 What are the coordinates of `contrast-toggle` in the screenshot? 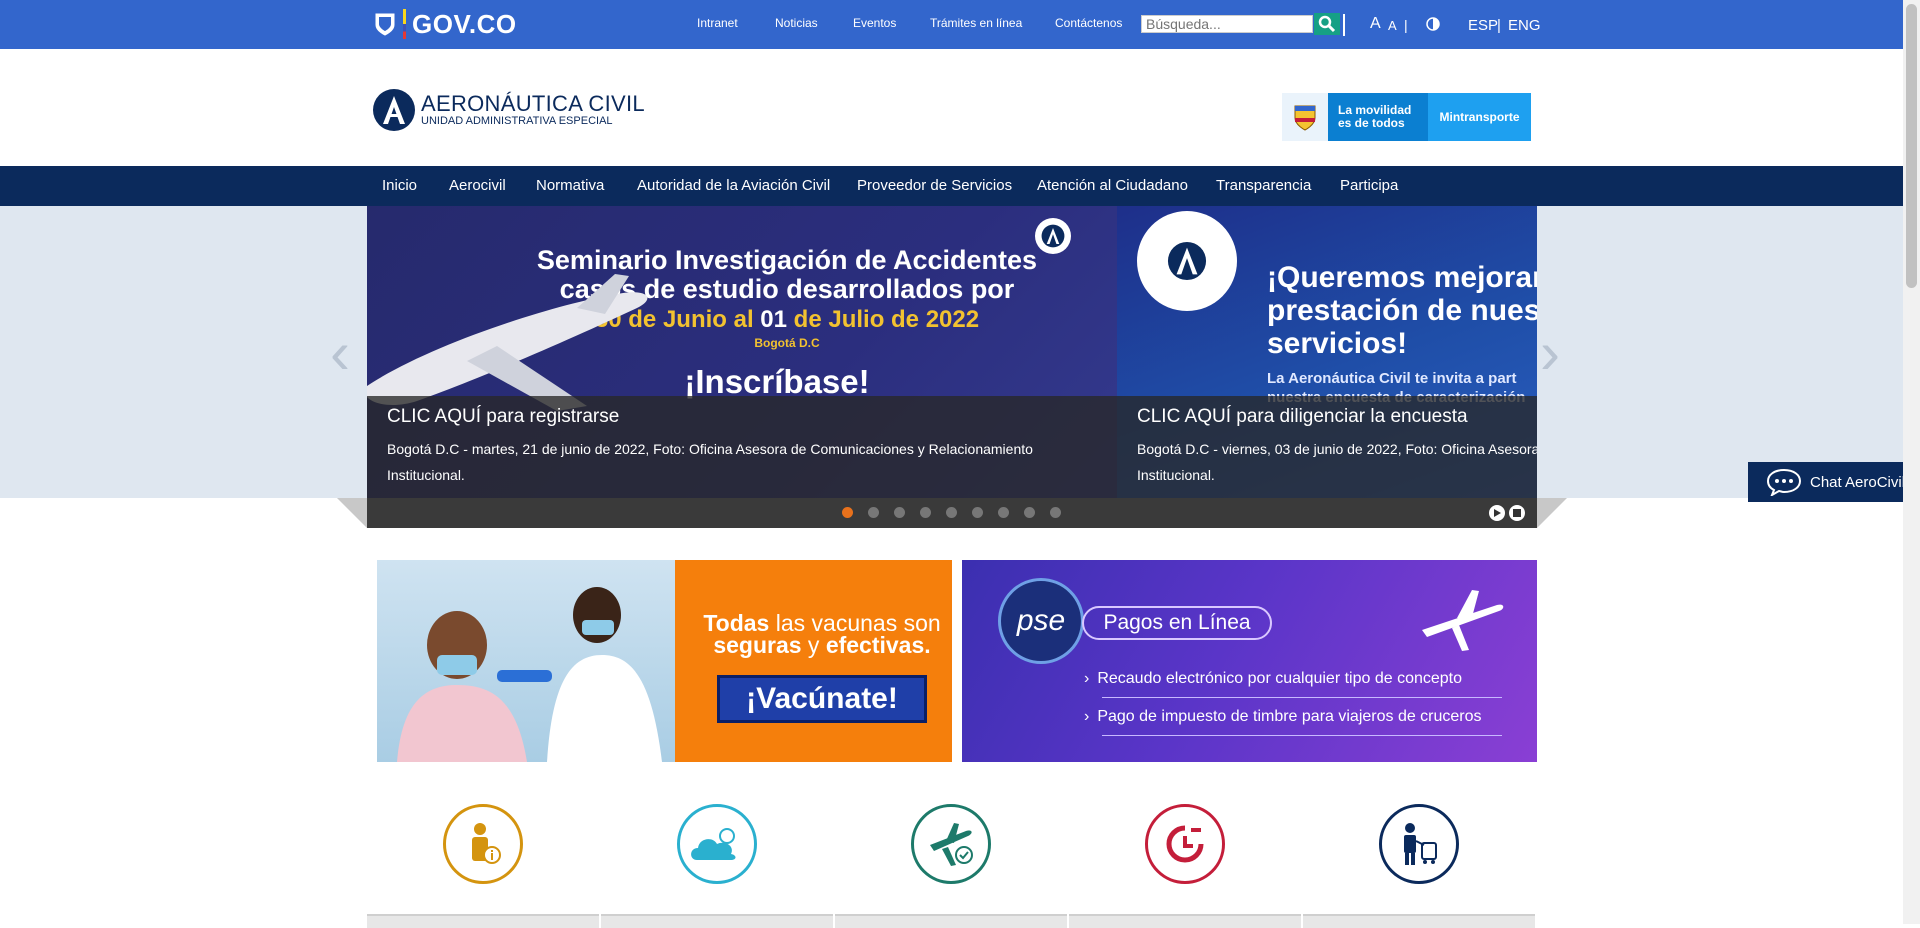 It's located at (1433, 26).